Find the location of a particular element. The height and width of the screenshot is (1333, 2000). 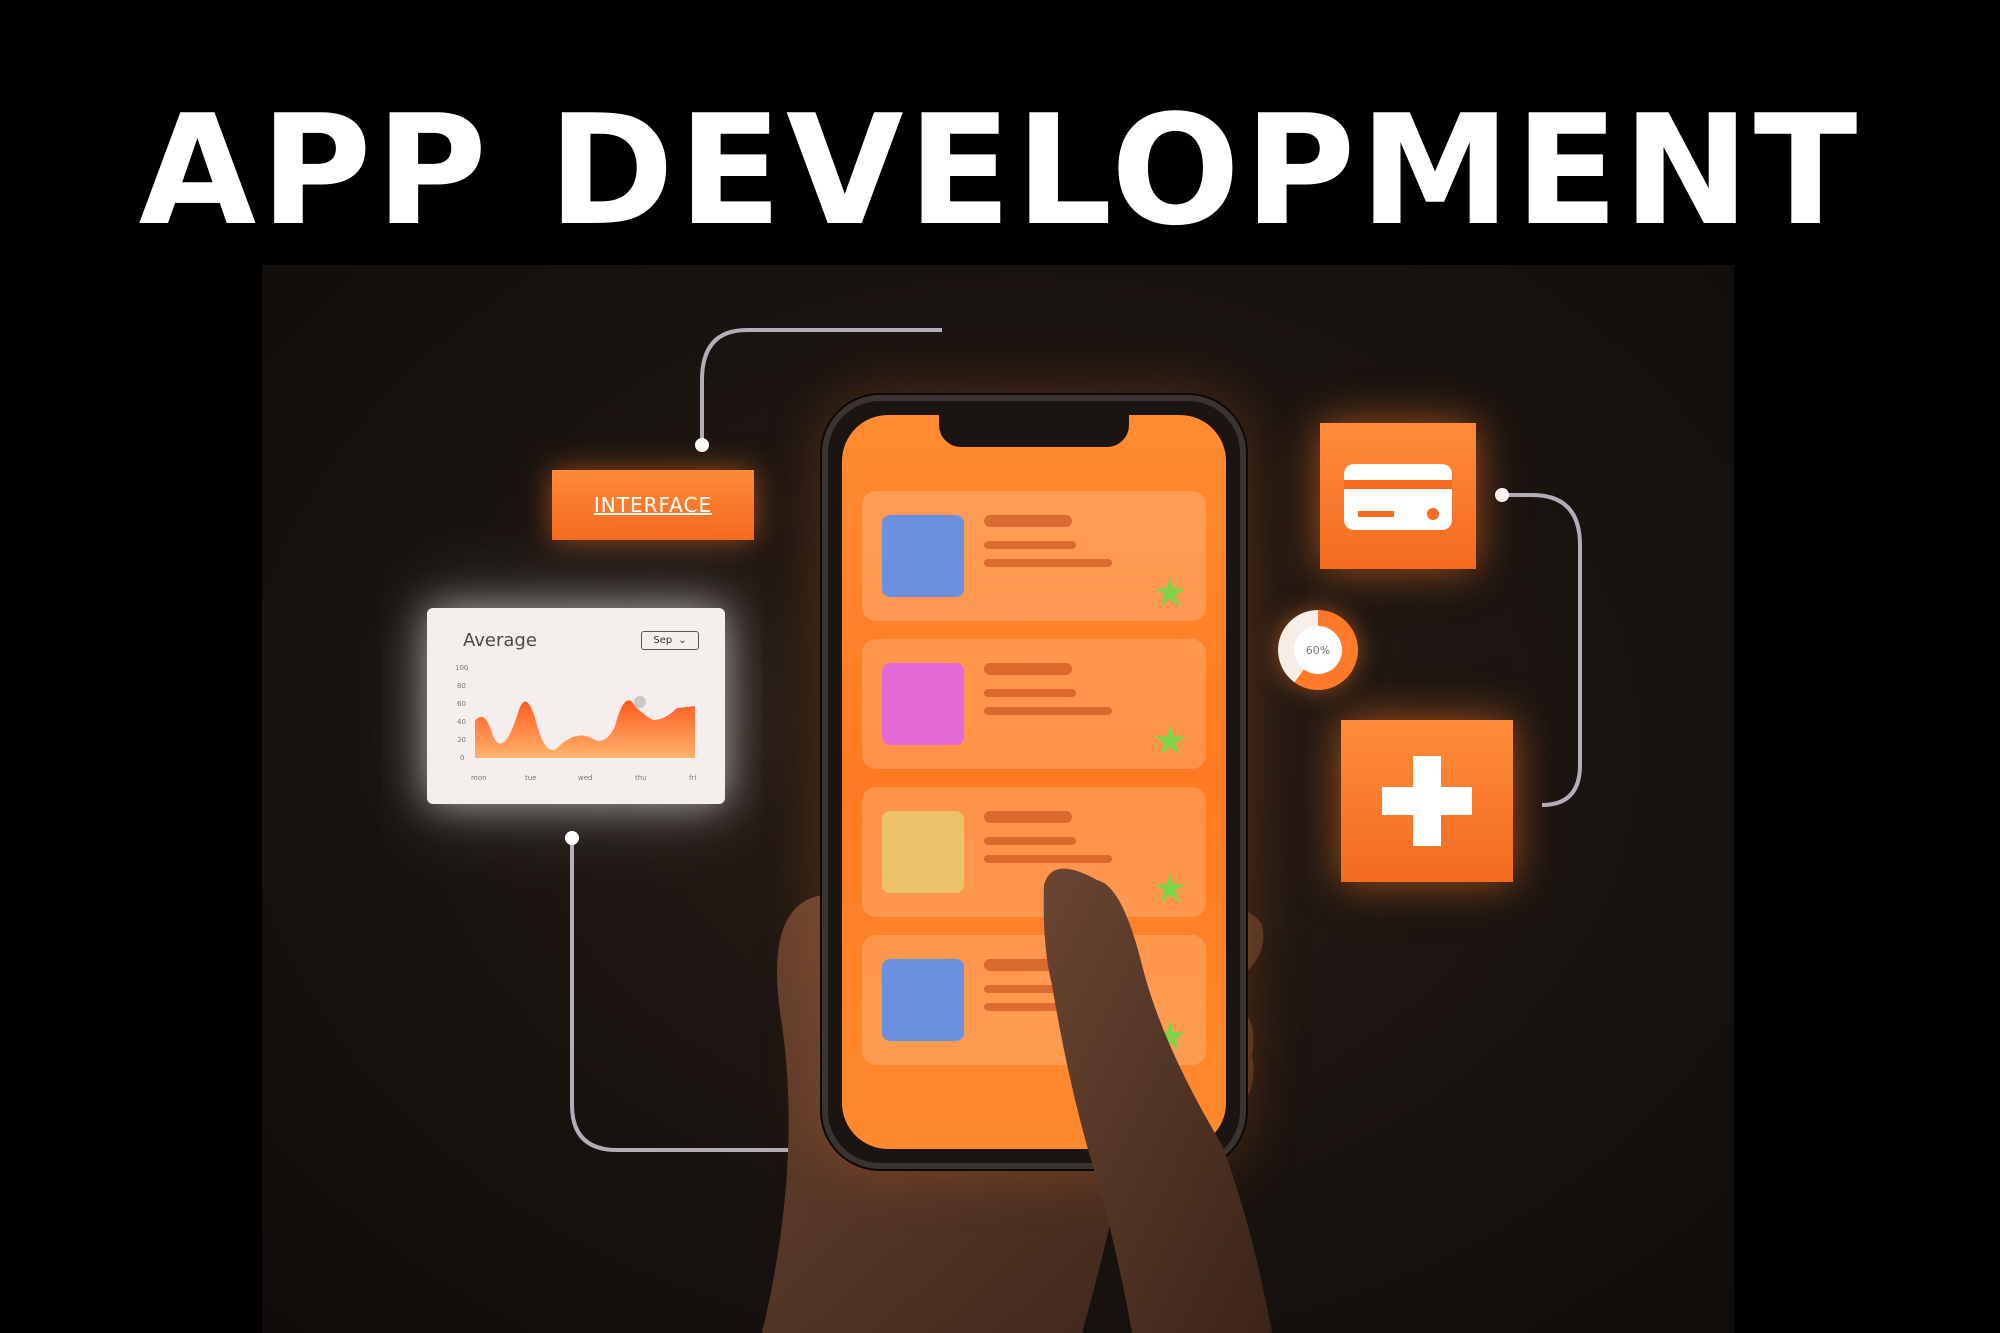

y-tick: 0 is located at coordinates (462, 758).